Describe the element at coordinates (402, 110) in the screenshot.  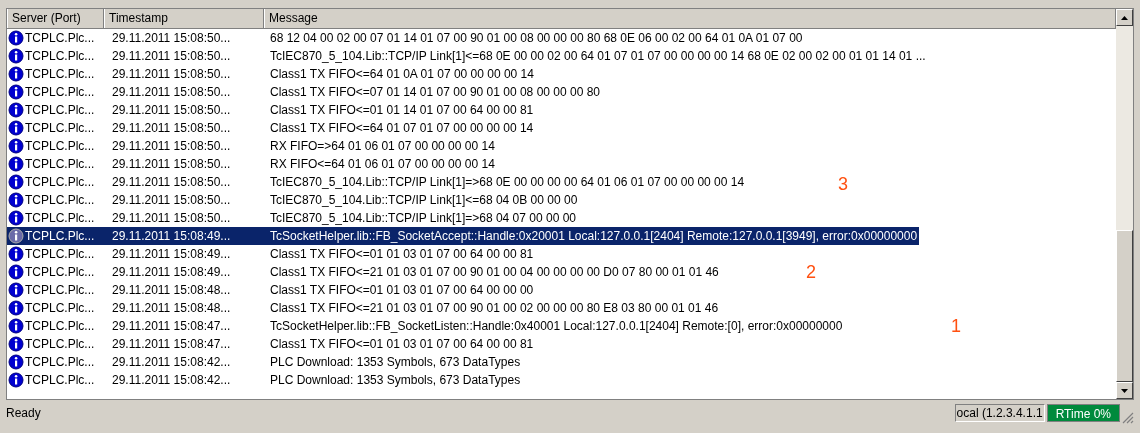
I see `message-cell-text: Class1 TX FIFO<=01 01 14 01 07 00 64 00 00 81` at that location.